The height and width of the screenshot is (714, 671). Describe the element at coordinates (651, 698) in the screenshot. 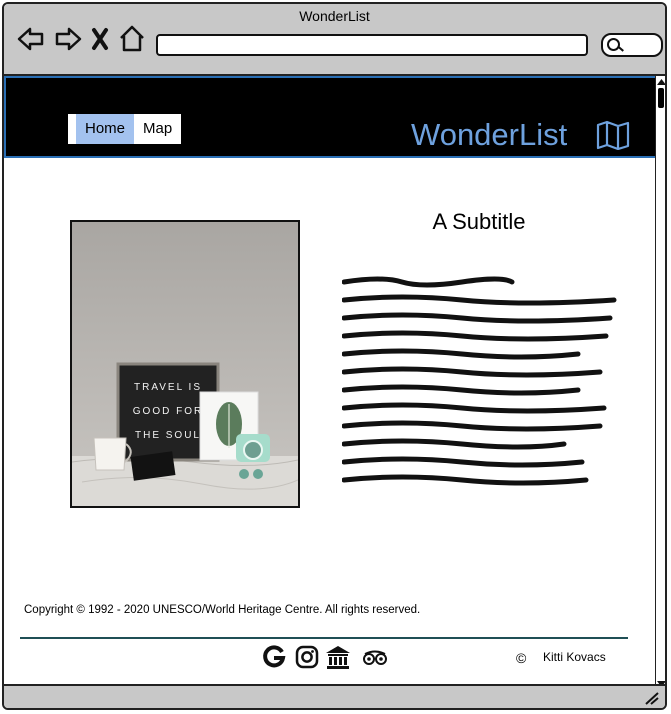

I see `resize-grip-icon` at that location.